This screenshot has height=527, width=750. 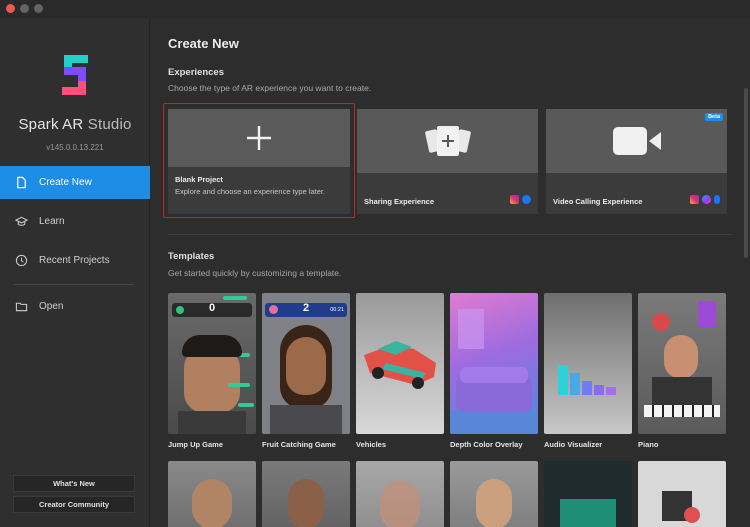 What do you see at coordinates (399, 201) in the screenshot?
I see `card-title: Sharing Experience` at bounding box center [399, 201].